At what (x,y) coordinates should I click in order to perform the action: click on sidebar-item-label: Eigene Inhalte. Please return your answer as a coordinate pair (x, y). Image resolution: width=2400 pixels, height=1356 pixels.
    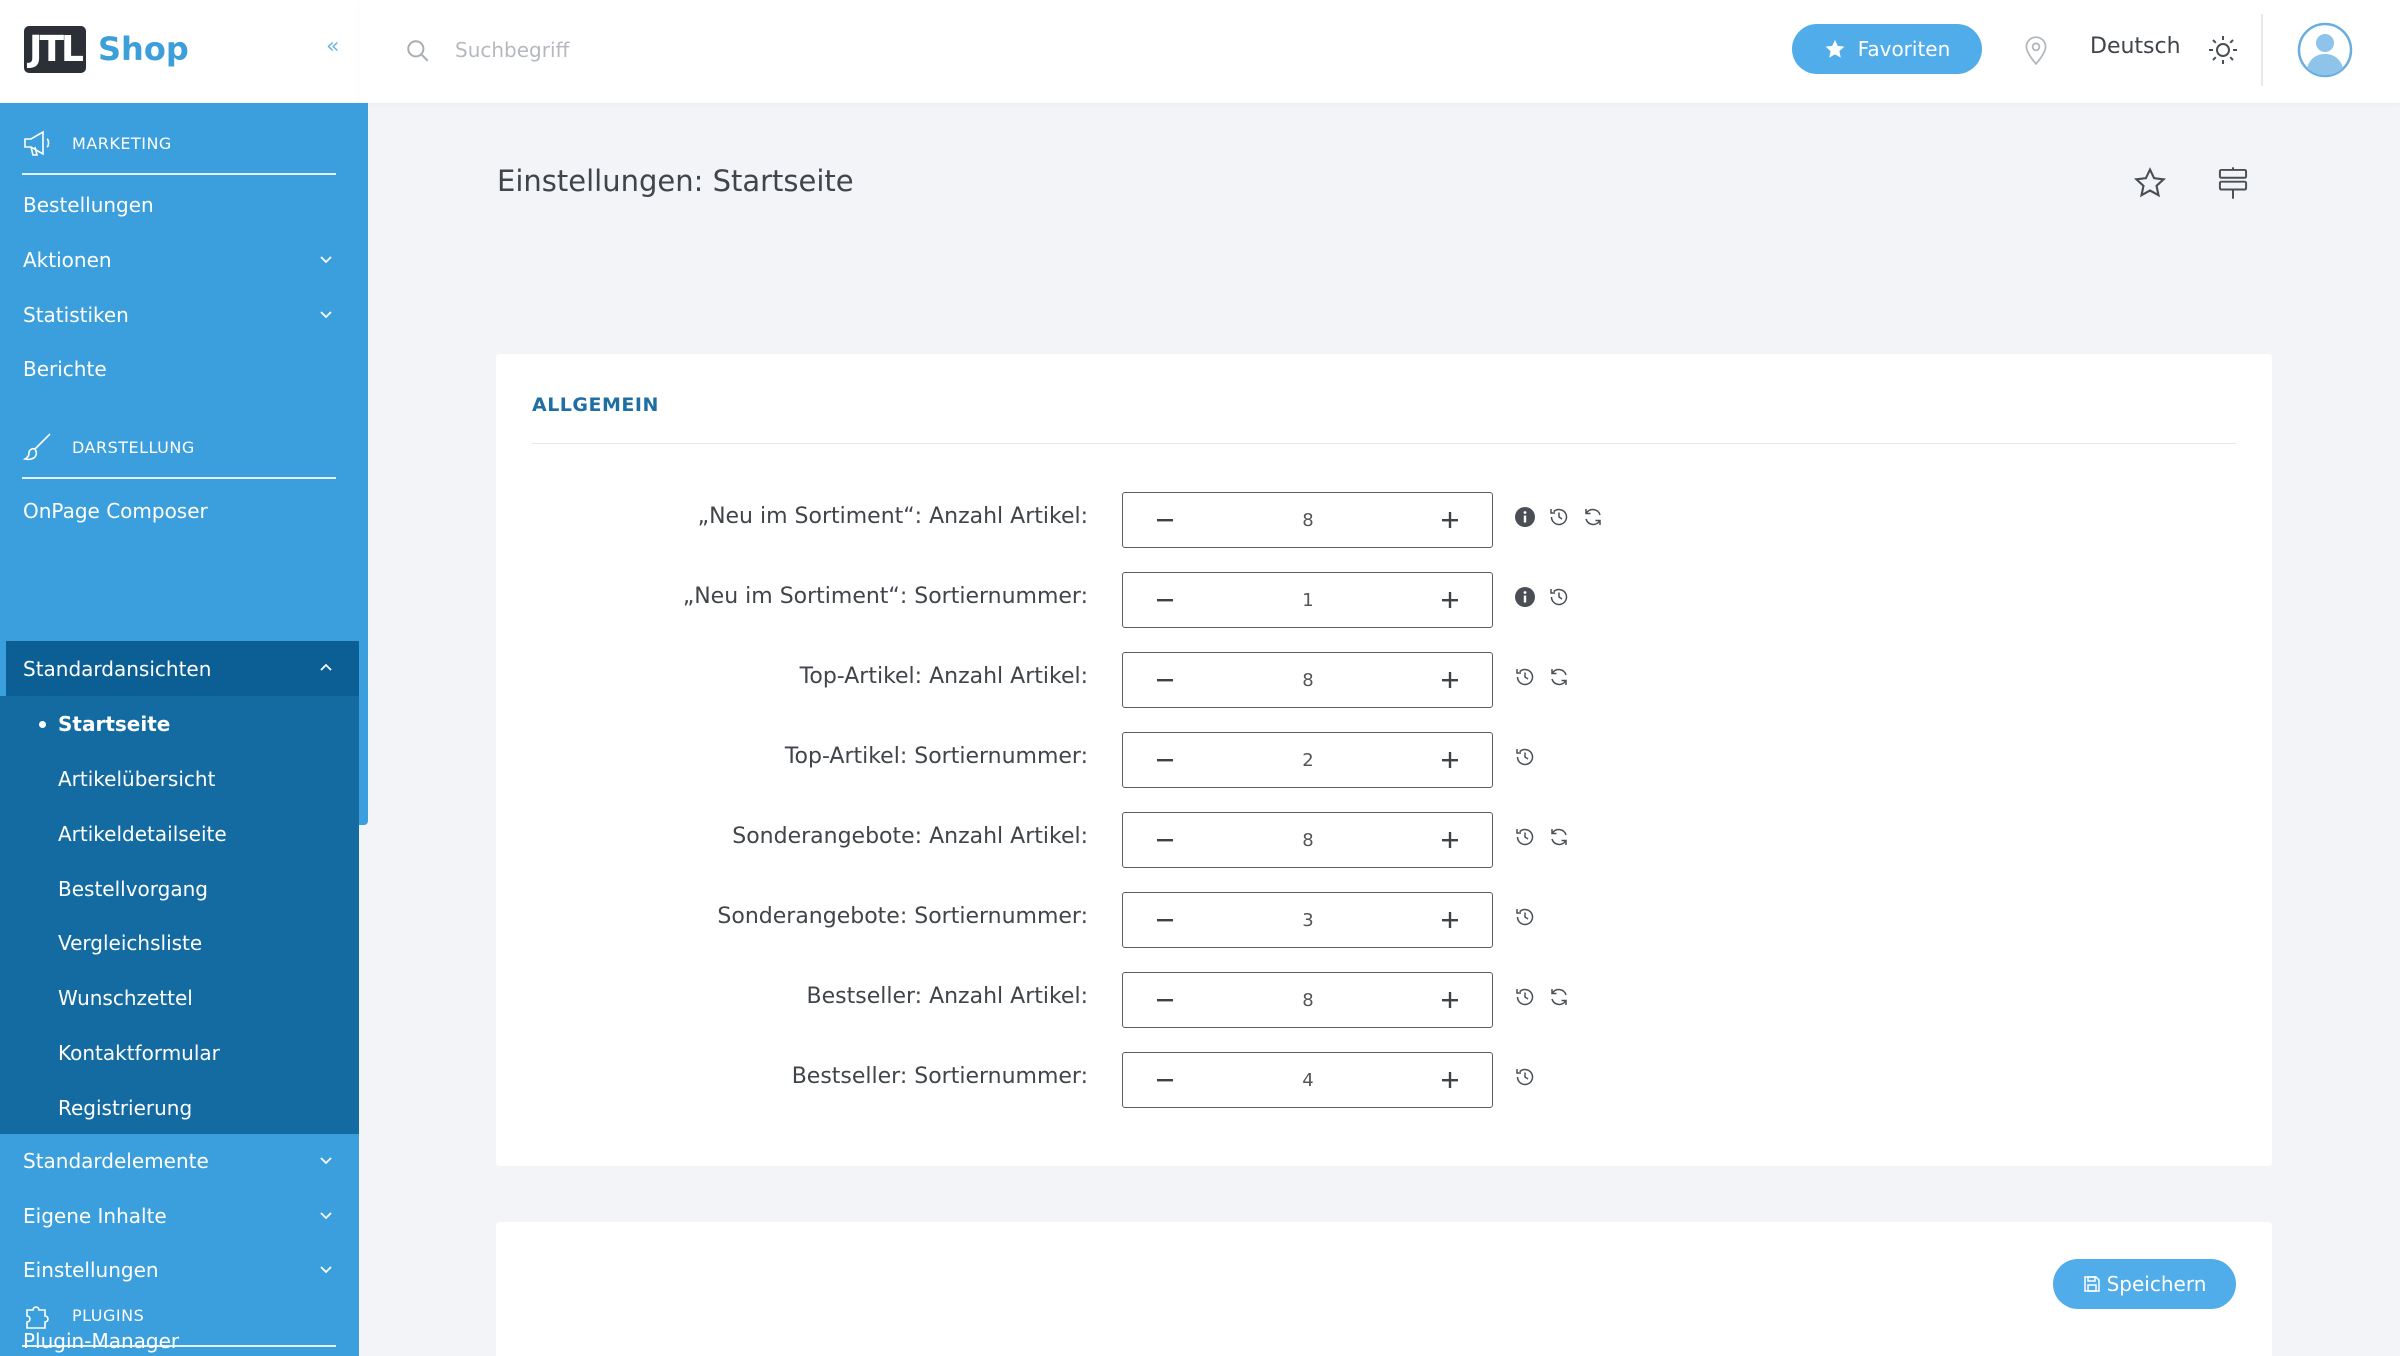
    Looking at the image, I should click on (95, 1215).